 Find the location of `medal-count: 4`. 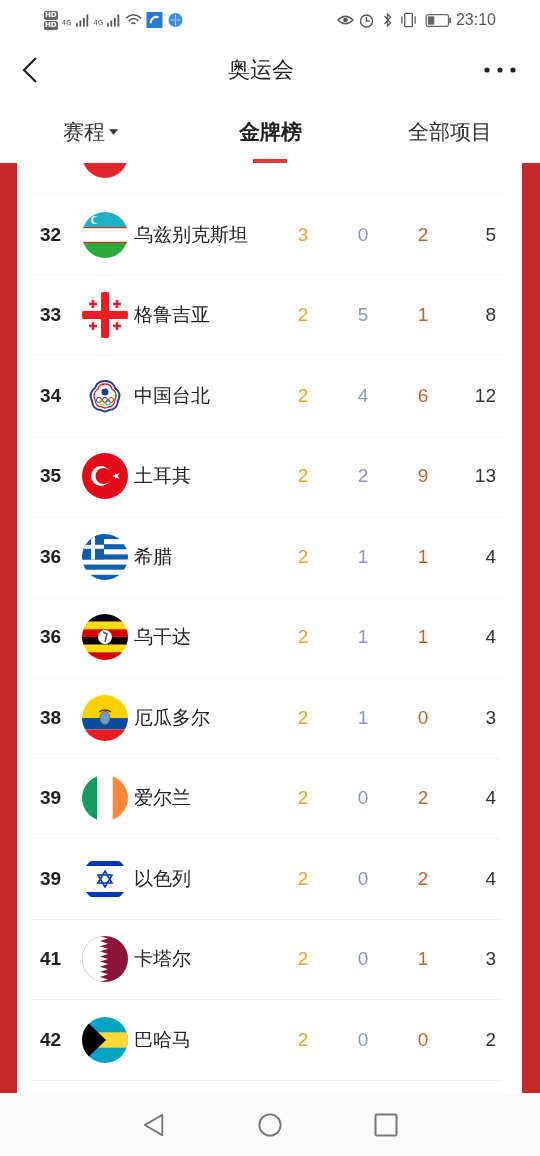

medal-count: 4 is located at coordinates (363, 395).